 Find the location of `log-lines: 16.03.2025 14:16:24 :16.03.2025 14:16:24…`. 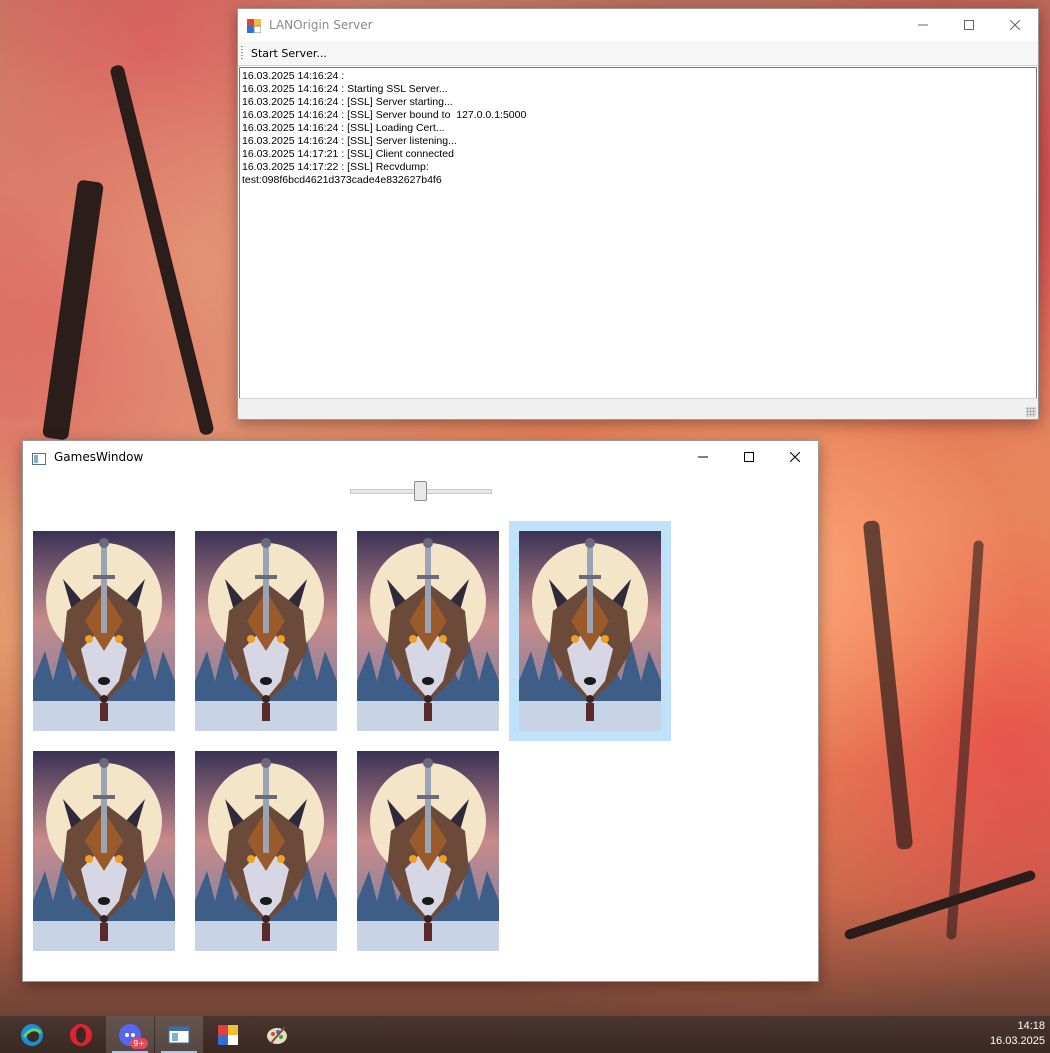

log-lines: 16.03.2025 14:16:24 :16.03.2025 14:16:24… is located at coordinates (638, 128).